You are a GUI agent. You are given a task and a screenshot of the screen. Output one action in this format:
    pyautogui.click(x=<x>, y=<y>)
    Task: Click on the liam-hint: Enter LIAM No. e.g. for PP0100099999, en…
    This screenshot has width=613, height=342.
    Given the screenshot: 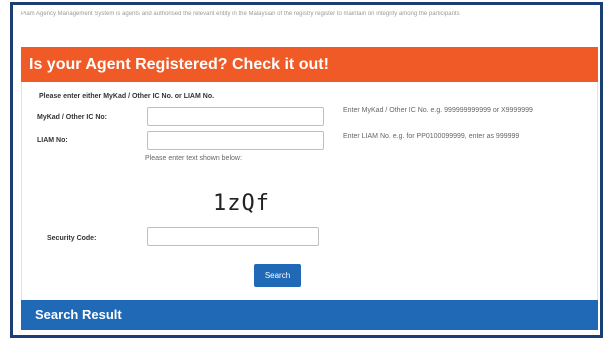 What is the action you would take?
    pyautogui.click(x=431, y=136)
    